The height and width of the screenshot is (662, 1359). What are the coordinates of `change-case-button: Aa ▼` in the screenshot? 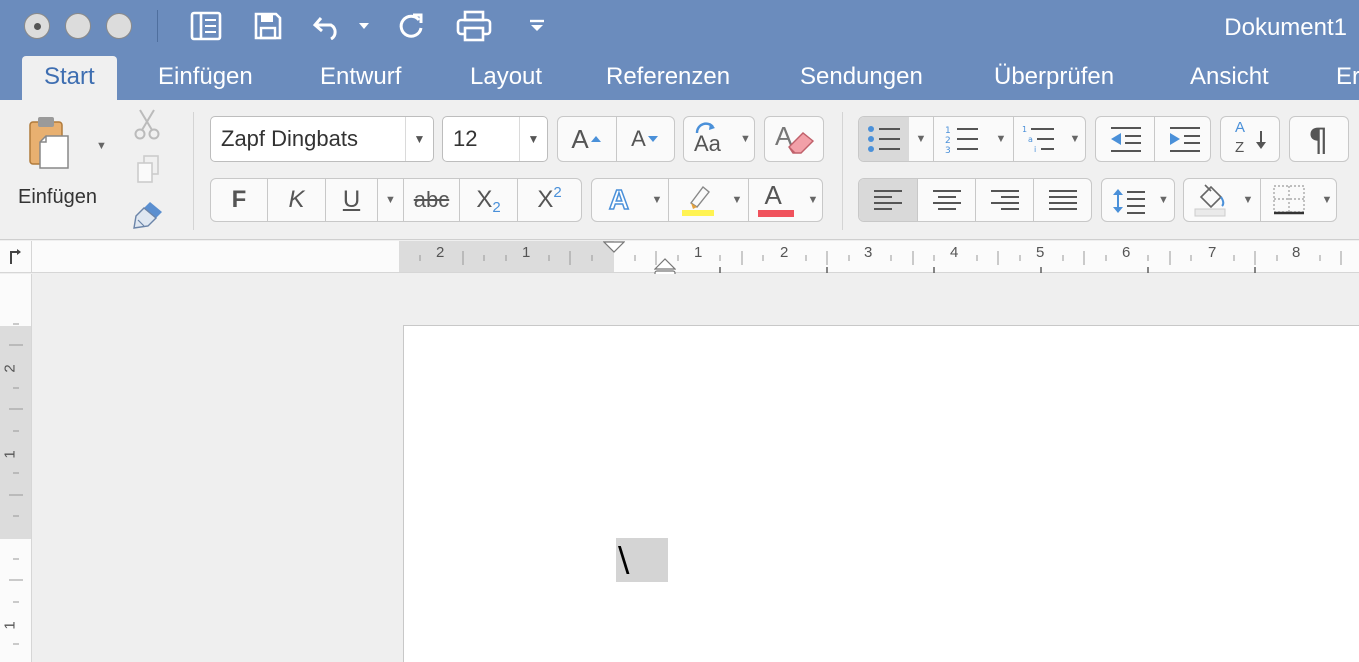 It's located at (719, 139).